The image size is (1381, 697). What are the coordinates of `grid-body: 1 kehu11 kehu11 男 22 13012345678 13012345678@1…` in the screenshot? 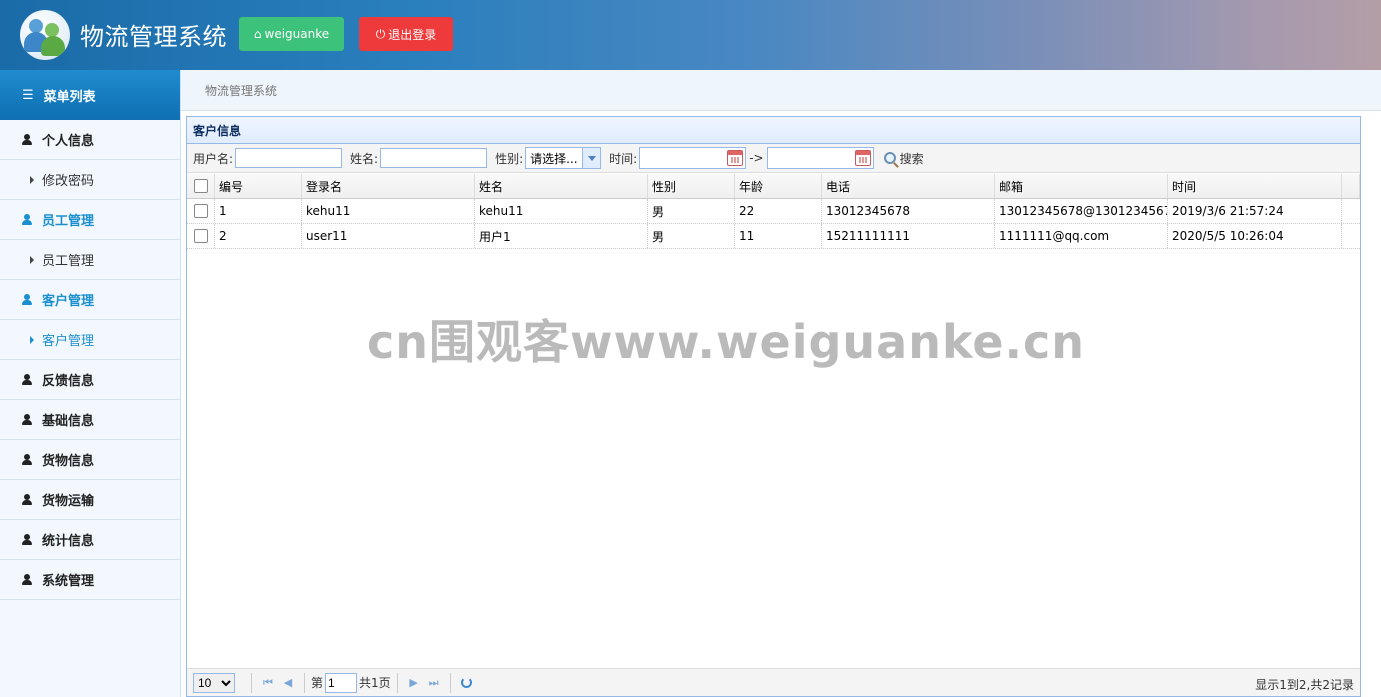 It's located at (773, 224).